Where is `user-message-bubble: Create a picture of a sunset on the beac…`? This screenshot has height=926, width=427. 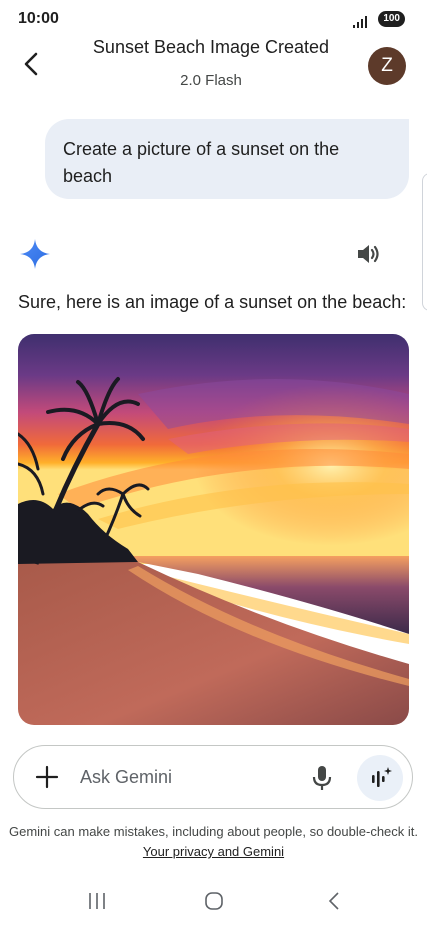 user-message-bubble: Create a picture of a sunset on the beac… is located at coordinates (227, 159).